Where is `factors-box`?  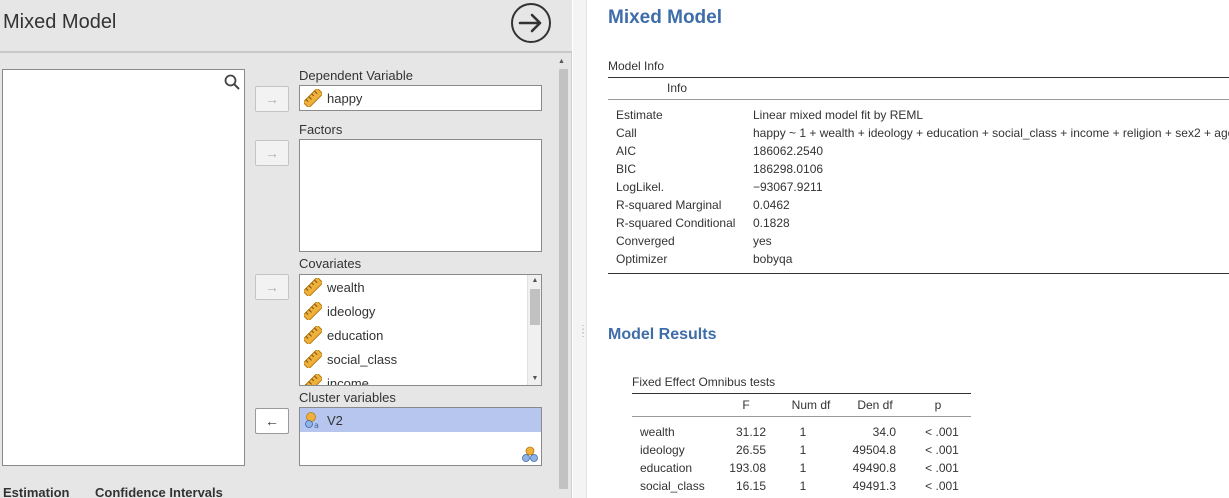
factors-box is located at coordinates (420, 195).